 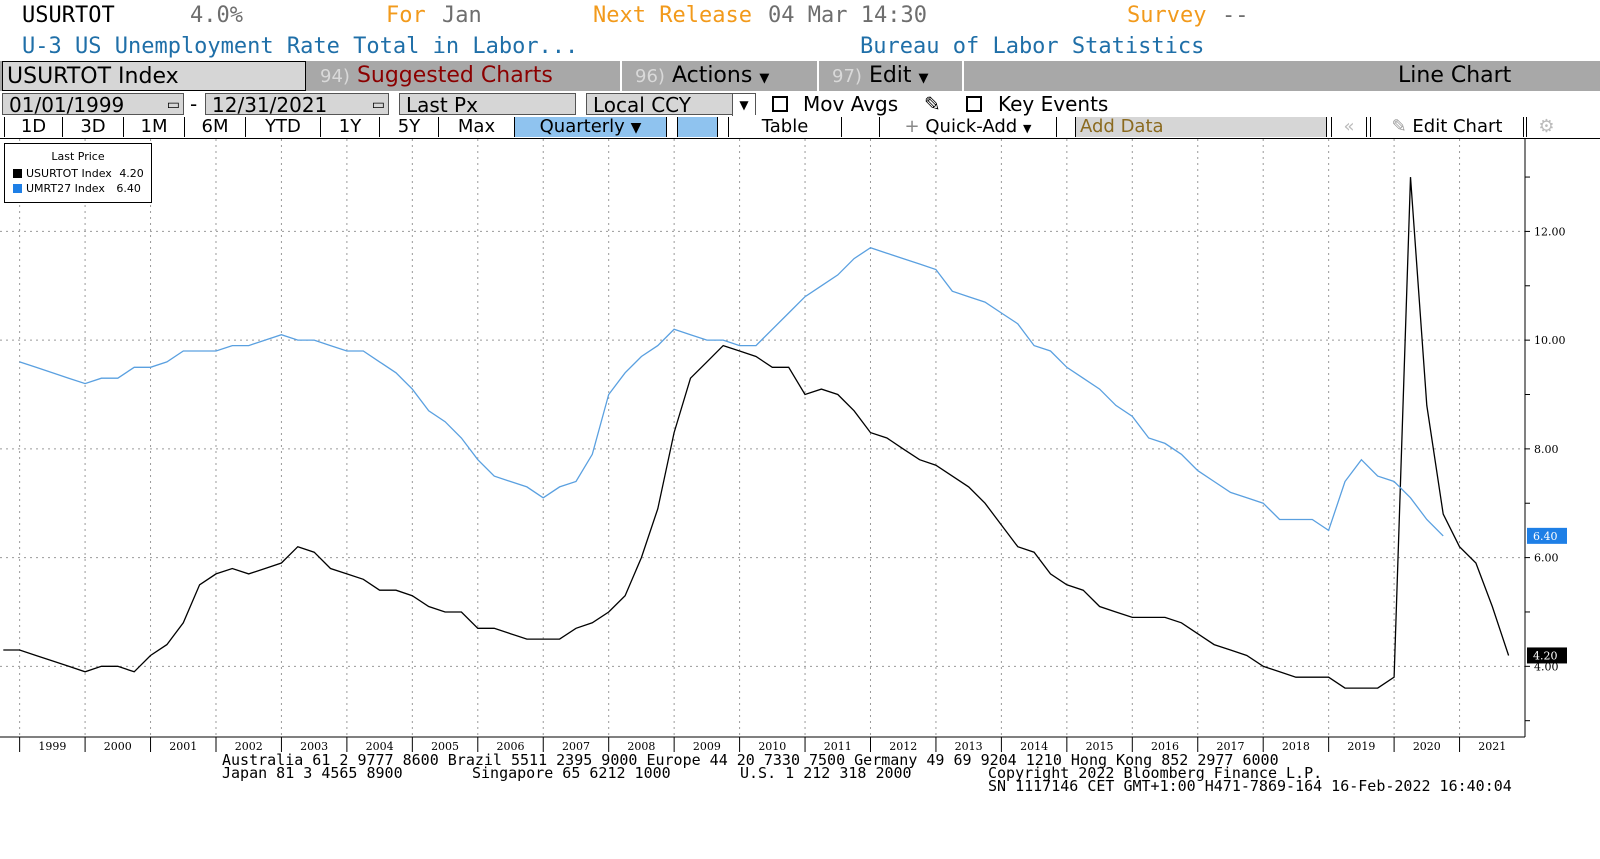 What do you see at coordinates (1550, 231) in the screenshot?
I see `y-tick-label: 12.00` at bounding box center [1550, 231].